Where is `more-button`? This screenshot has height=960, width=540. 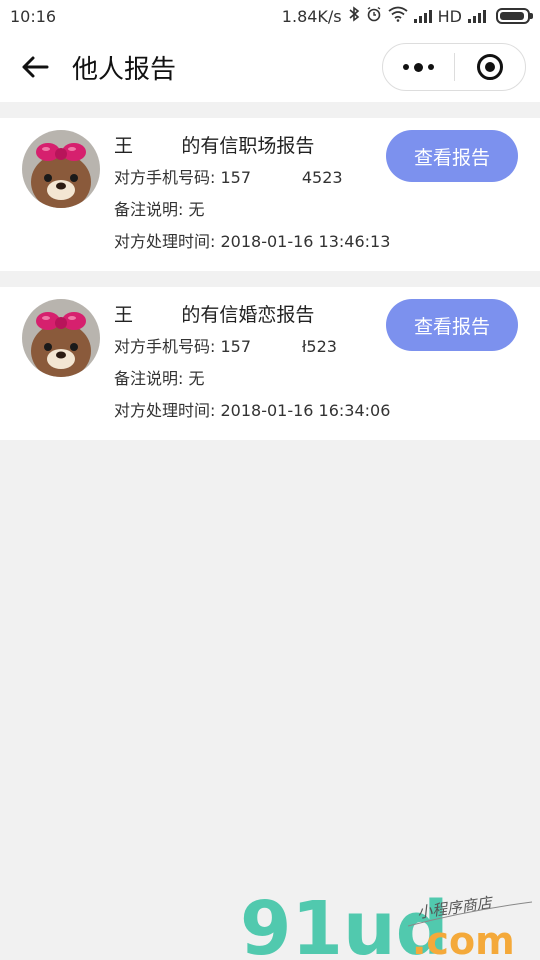 more-button is located at coordinates (418, 67).